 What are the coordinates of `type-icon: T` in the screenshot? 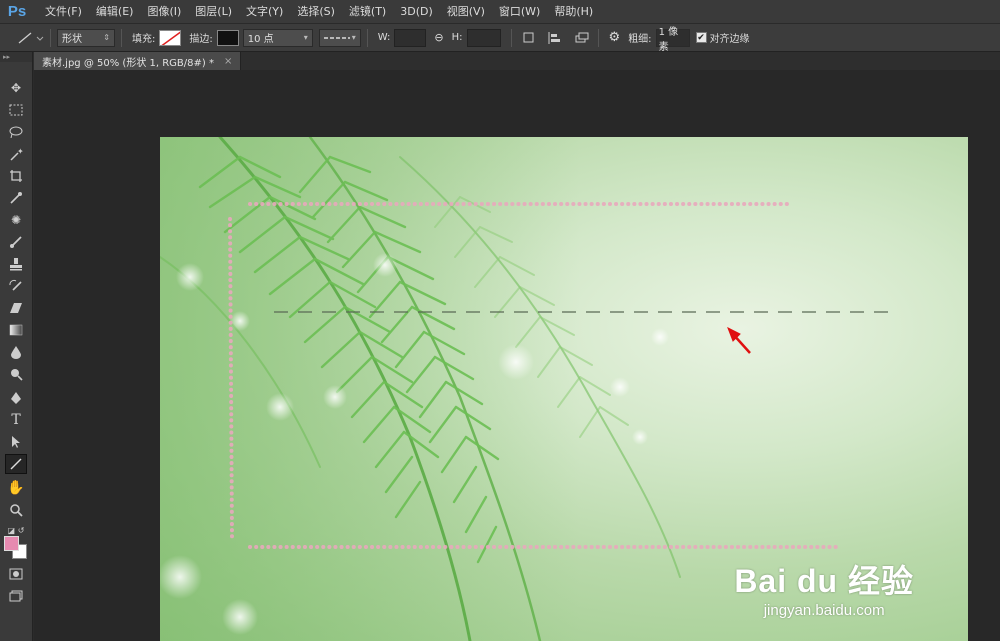 It's located at (16, 420).